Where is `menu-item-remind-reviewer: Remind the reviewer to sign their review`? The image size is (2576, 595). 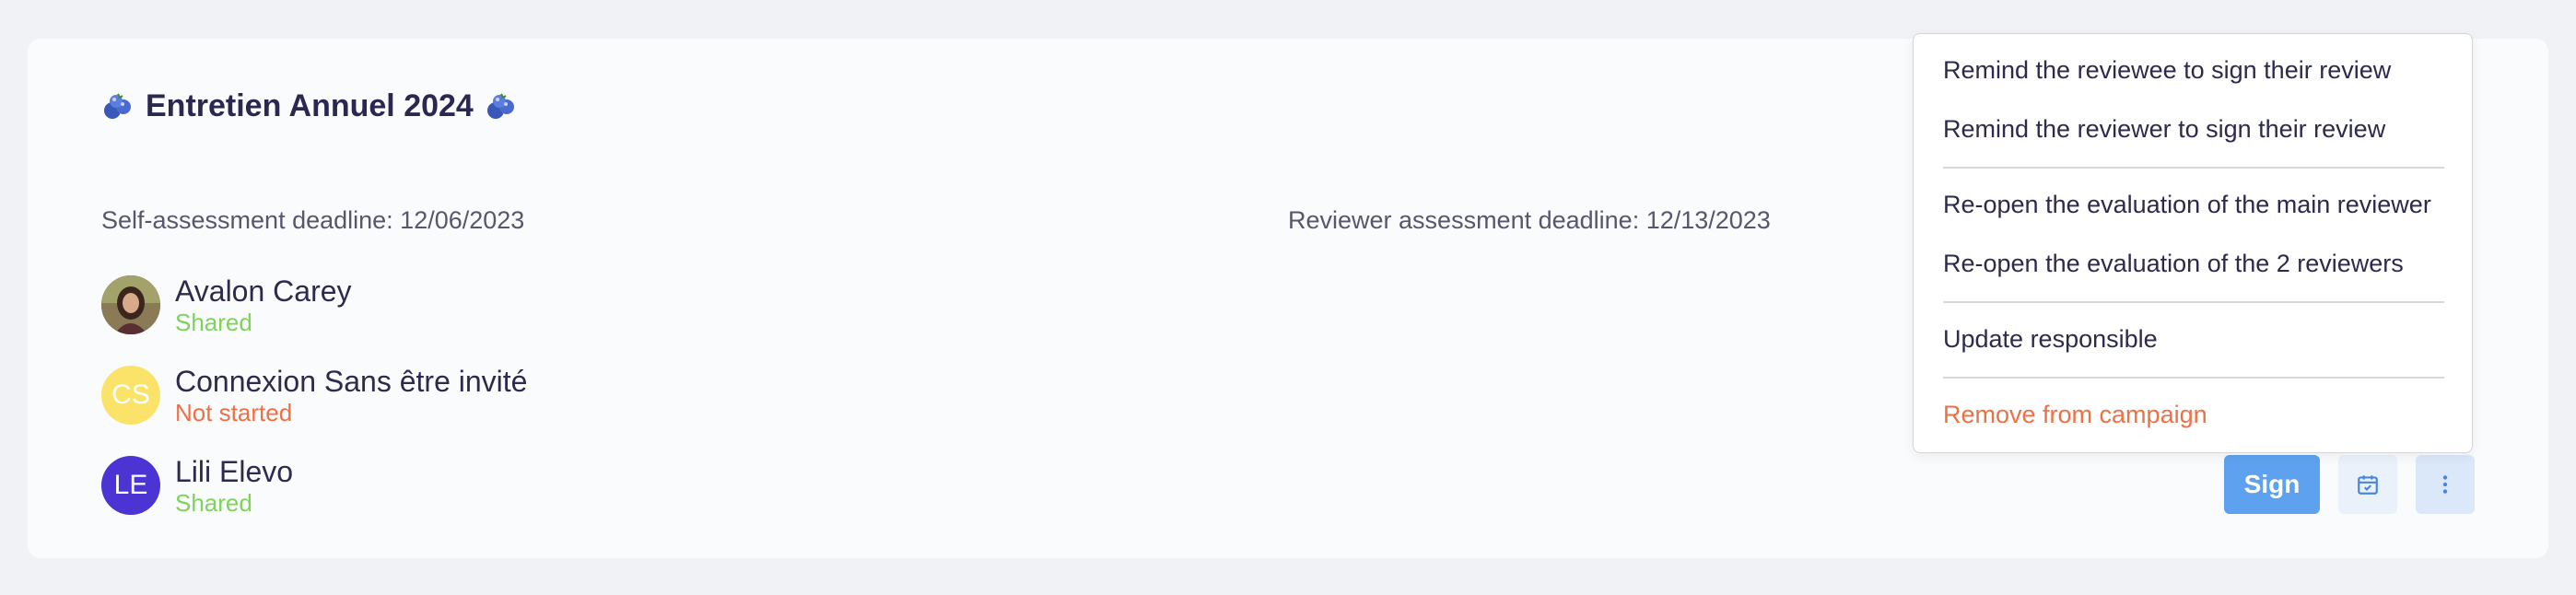 menu-item-remind-reviewer: Remind the reviewer to sign their review is located at coordinates (2164, 129).